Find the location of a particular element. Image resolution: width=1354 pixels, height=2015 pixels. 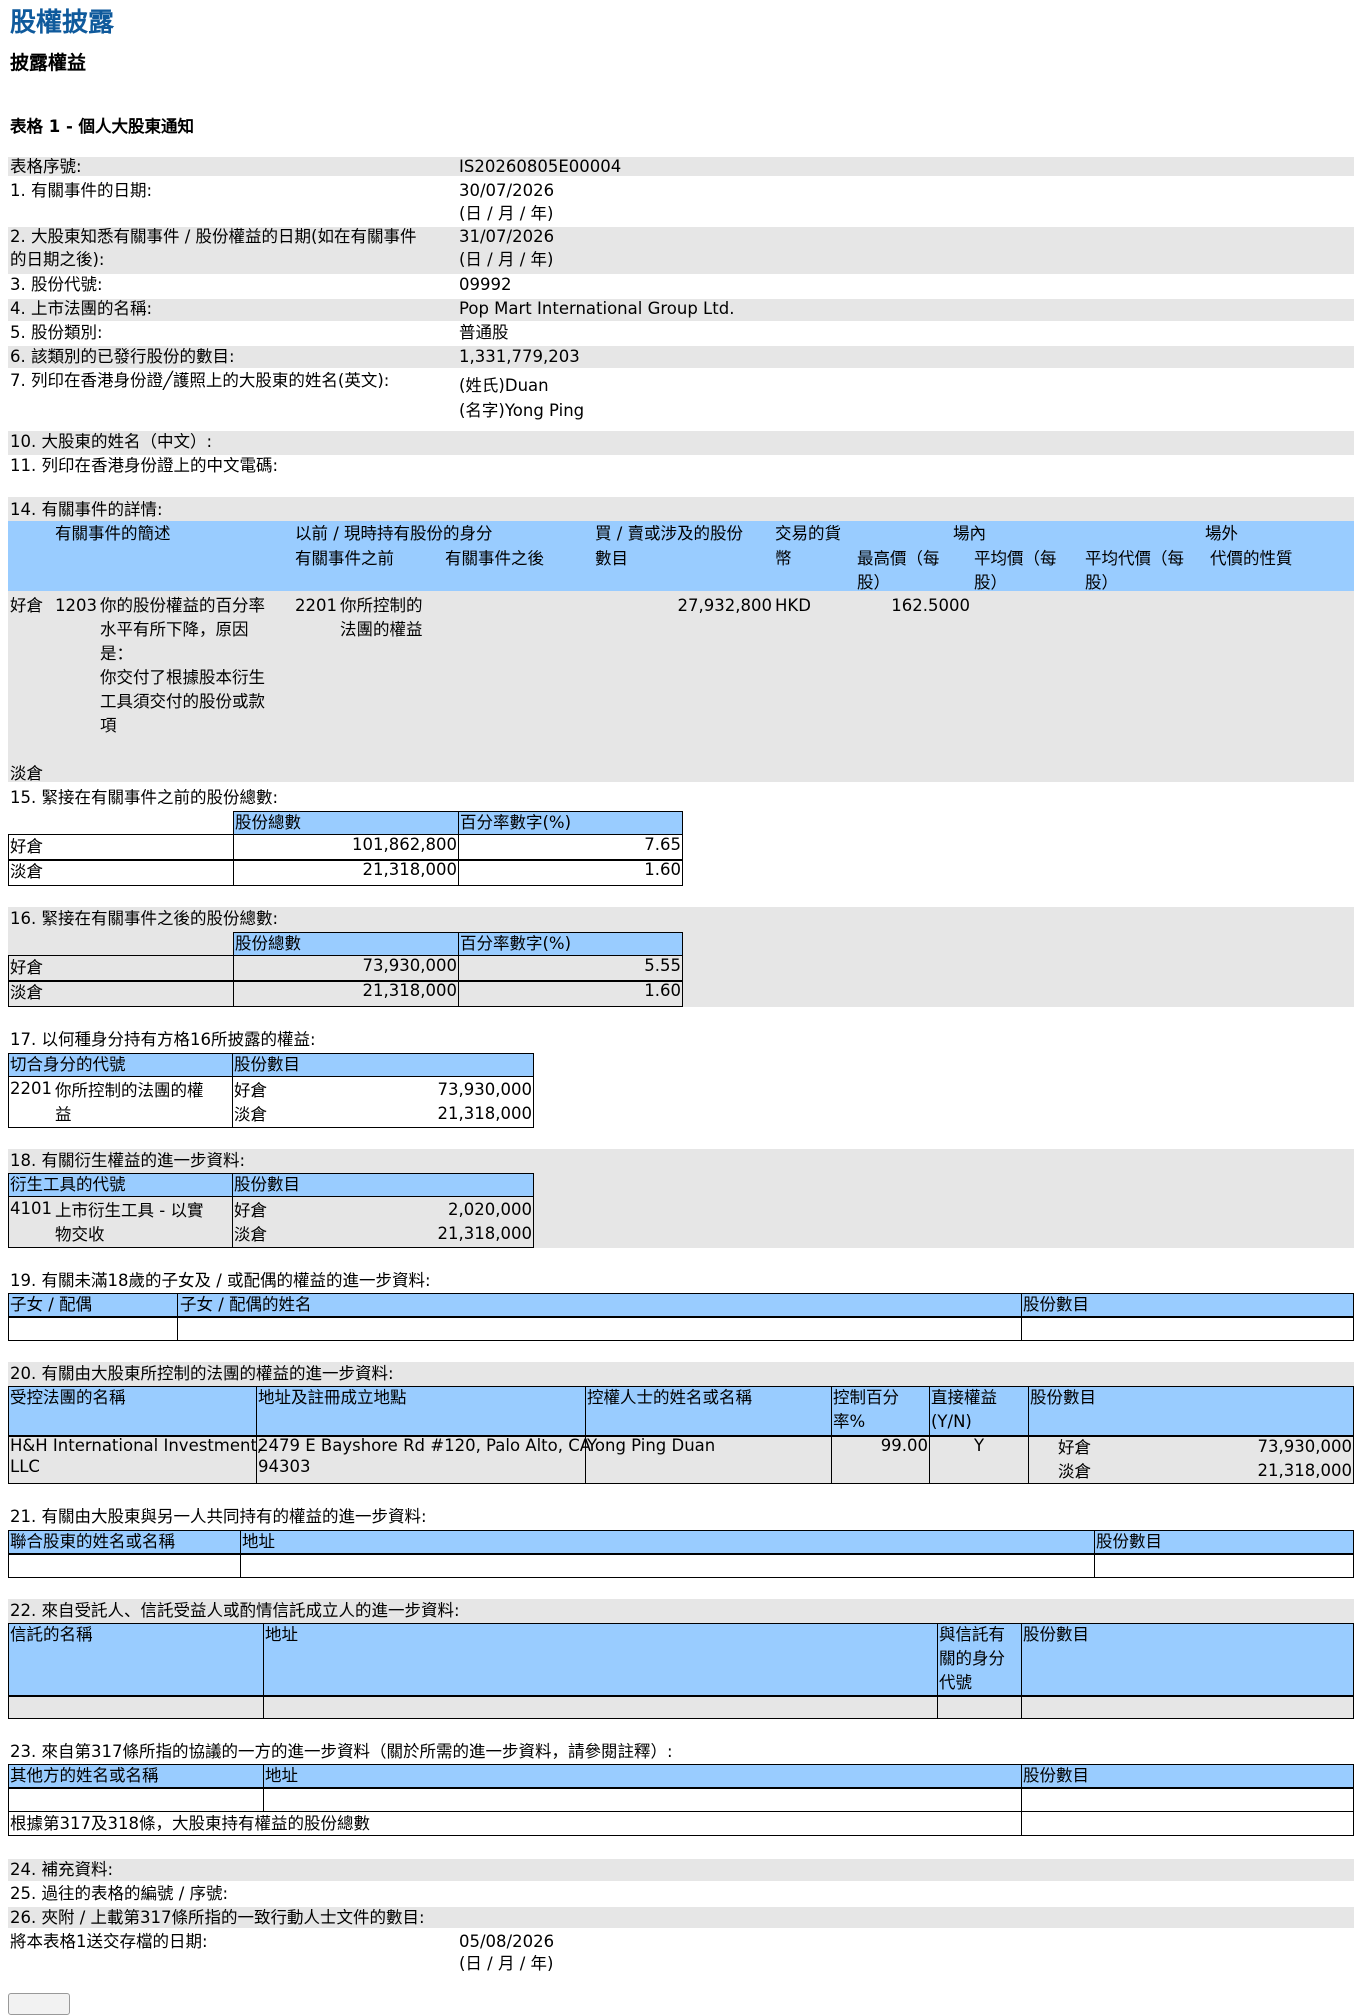

s19-divider is located at coordinates (681, 1317).